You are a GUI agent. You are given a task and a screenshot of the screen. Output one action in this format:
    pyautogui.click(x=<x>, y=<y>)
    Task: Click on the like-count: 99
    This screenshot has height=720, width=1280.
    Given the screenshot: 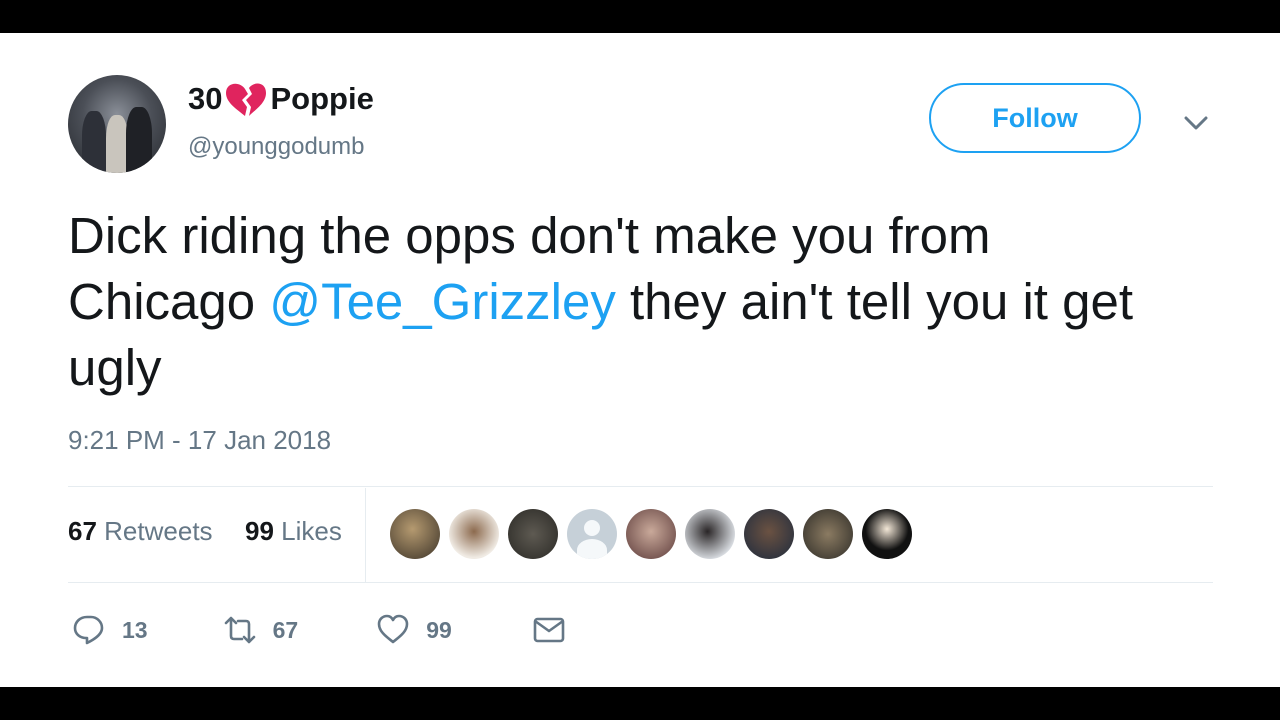 What is the action you would take?
    pyautogui.click(x=439, y=629)
    